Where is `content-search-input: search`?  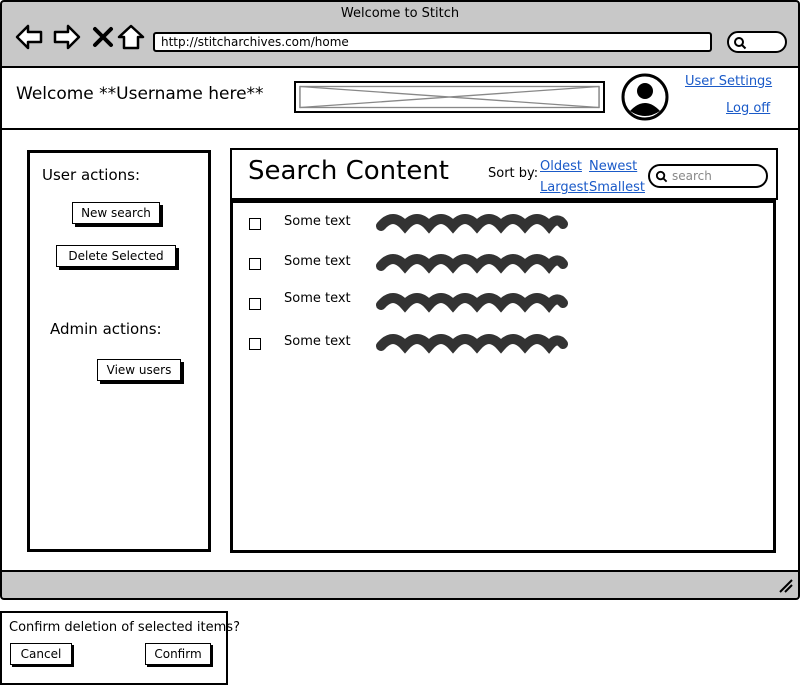 content-search-input: search is located at coordinates (708, 176).